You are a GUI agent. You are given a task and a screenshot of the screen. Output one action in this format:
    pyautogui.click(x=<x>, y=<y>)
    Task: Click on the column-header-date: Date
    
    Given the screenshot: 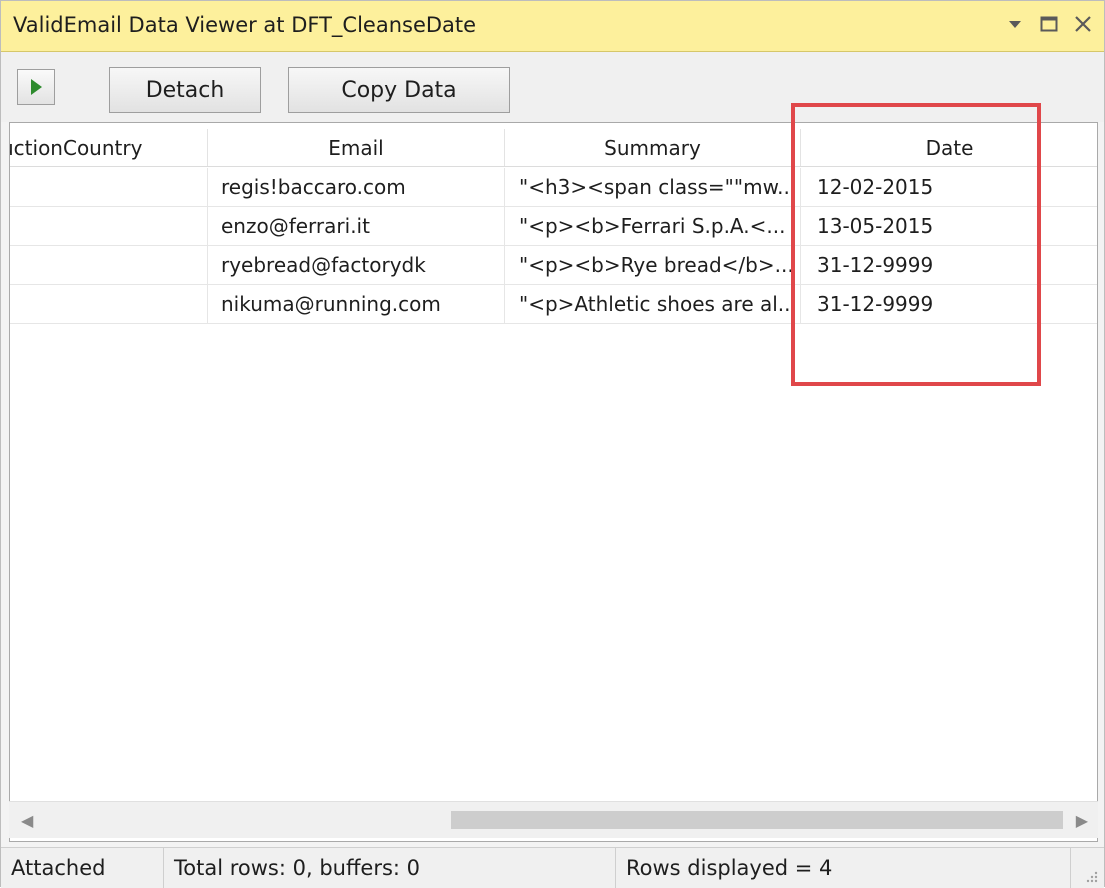 What is the action you would take?
    pyautogui.click(x=949, y=147)
    